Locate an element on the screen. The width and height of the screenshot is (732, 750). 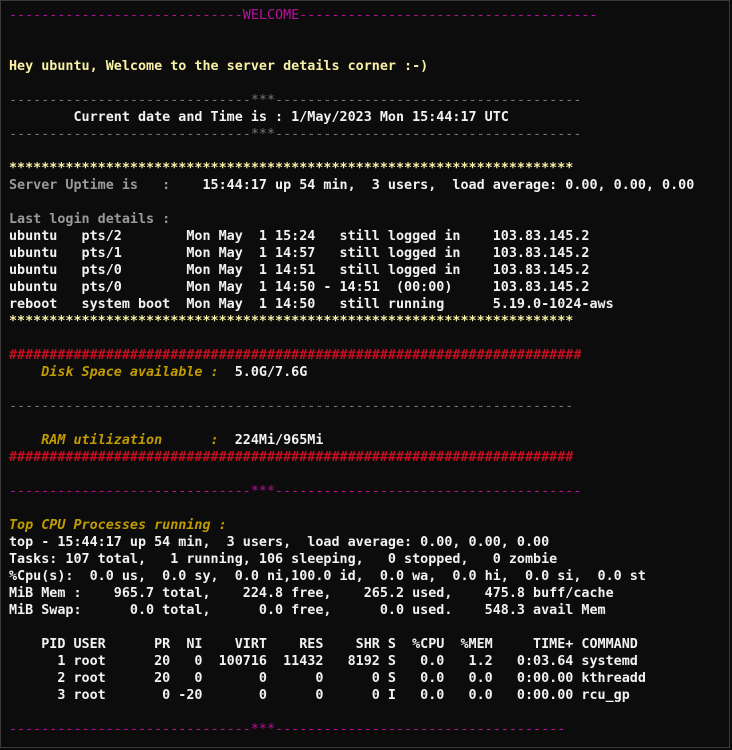
terminal-line-text: Top CPU Processes running : is located at coordinates (118, 525).